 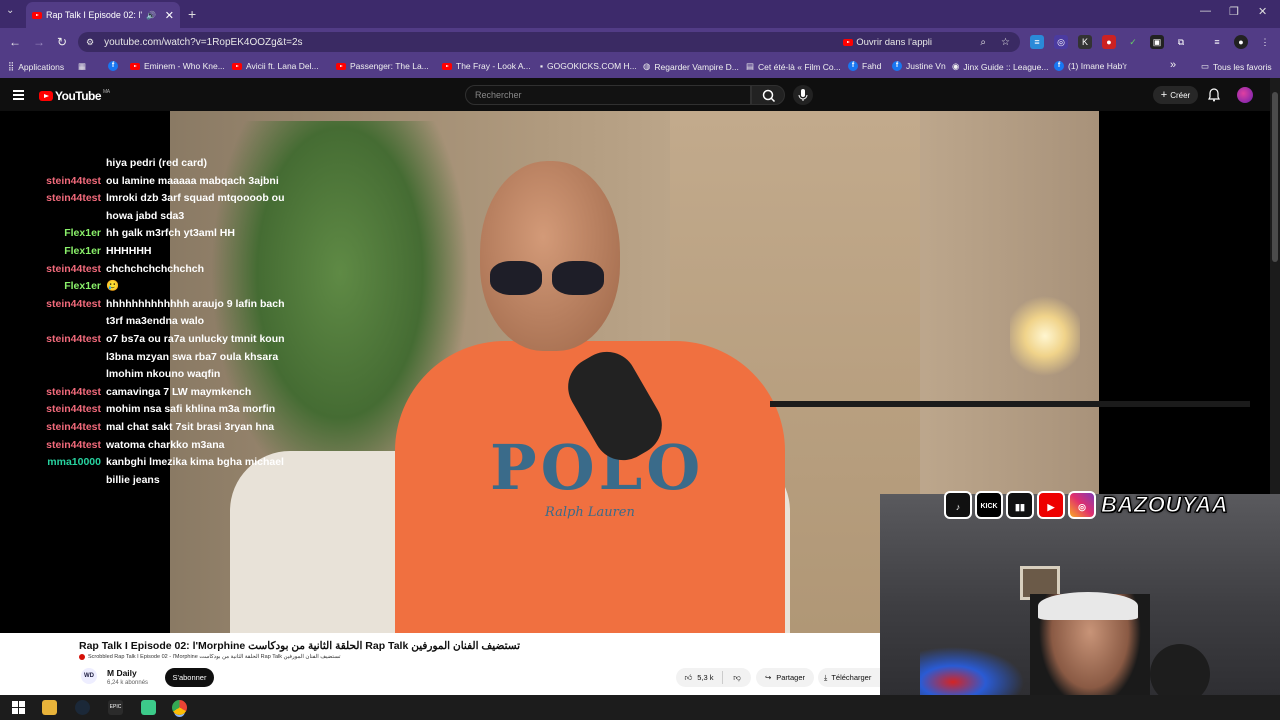 What do you see at coordinates (1205, 66) in the screenshot?
I see `folder-icon: ▭` at bounding box center [1205, 66].